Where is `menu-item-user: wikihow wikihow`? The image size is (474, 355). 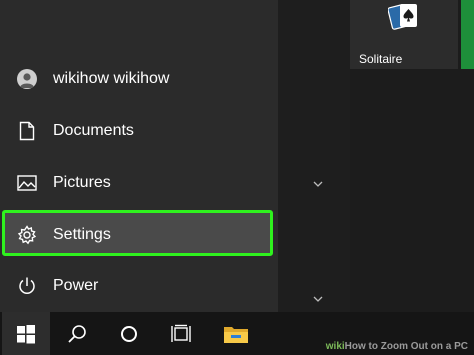 menu-item-user: wikihow wikihow is located at coordinates (139, 79).